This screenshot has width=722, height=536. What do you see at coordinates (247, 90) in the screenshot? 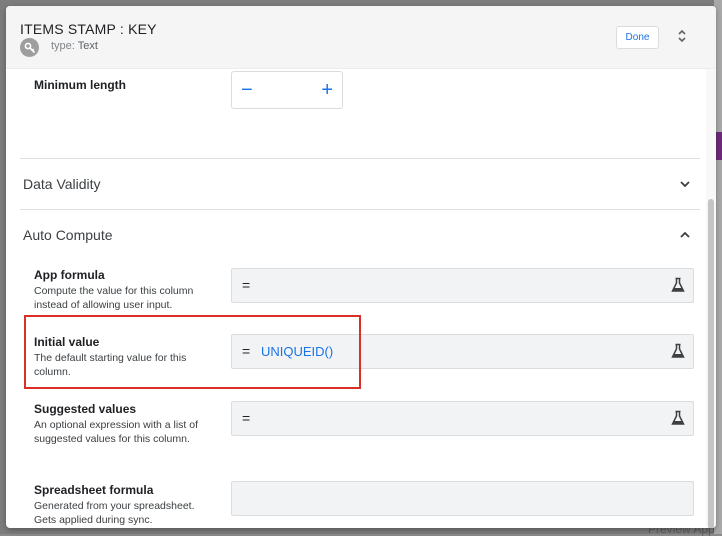
I see `decrement-button: −` at bounding box center [247, 90].